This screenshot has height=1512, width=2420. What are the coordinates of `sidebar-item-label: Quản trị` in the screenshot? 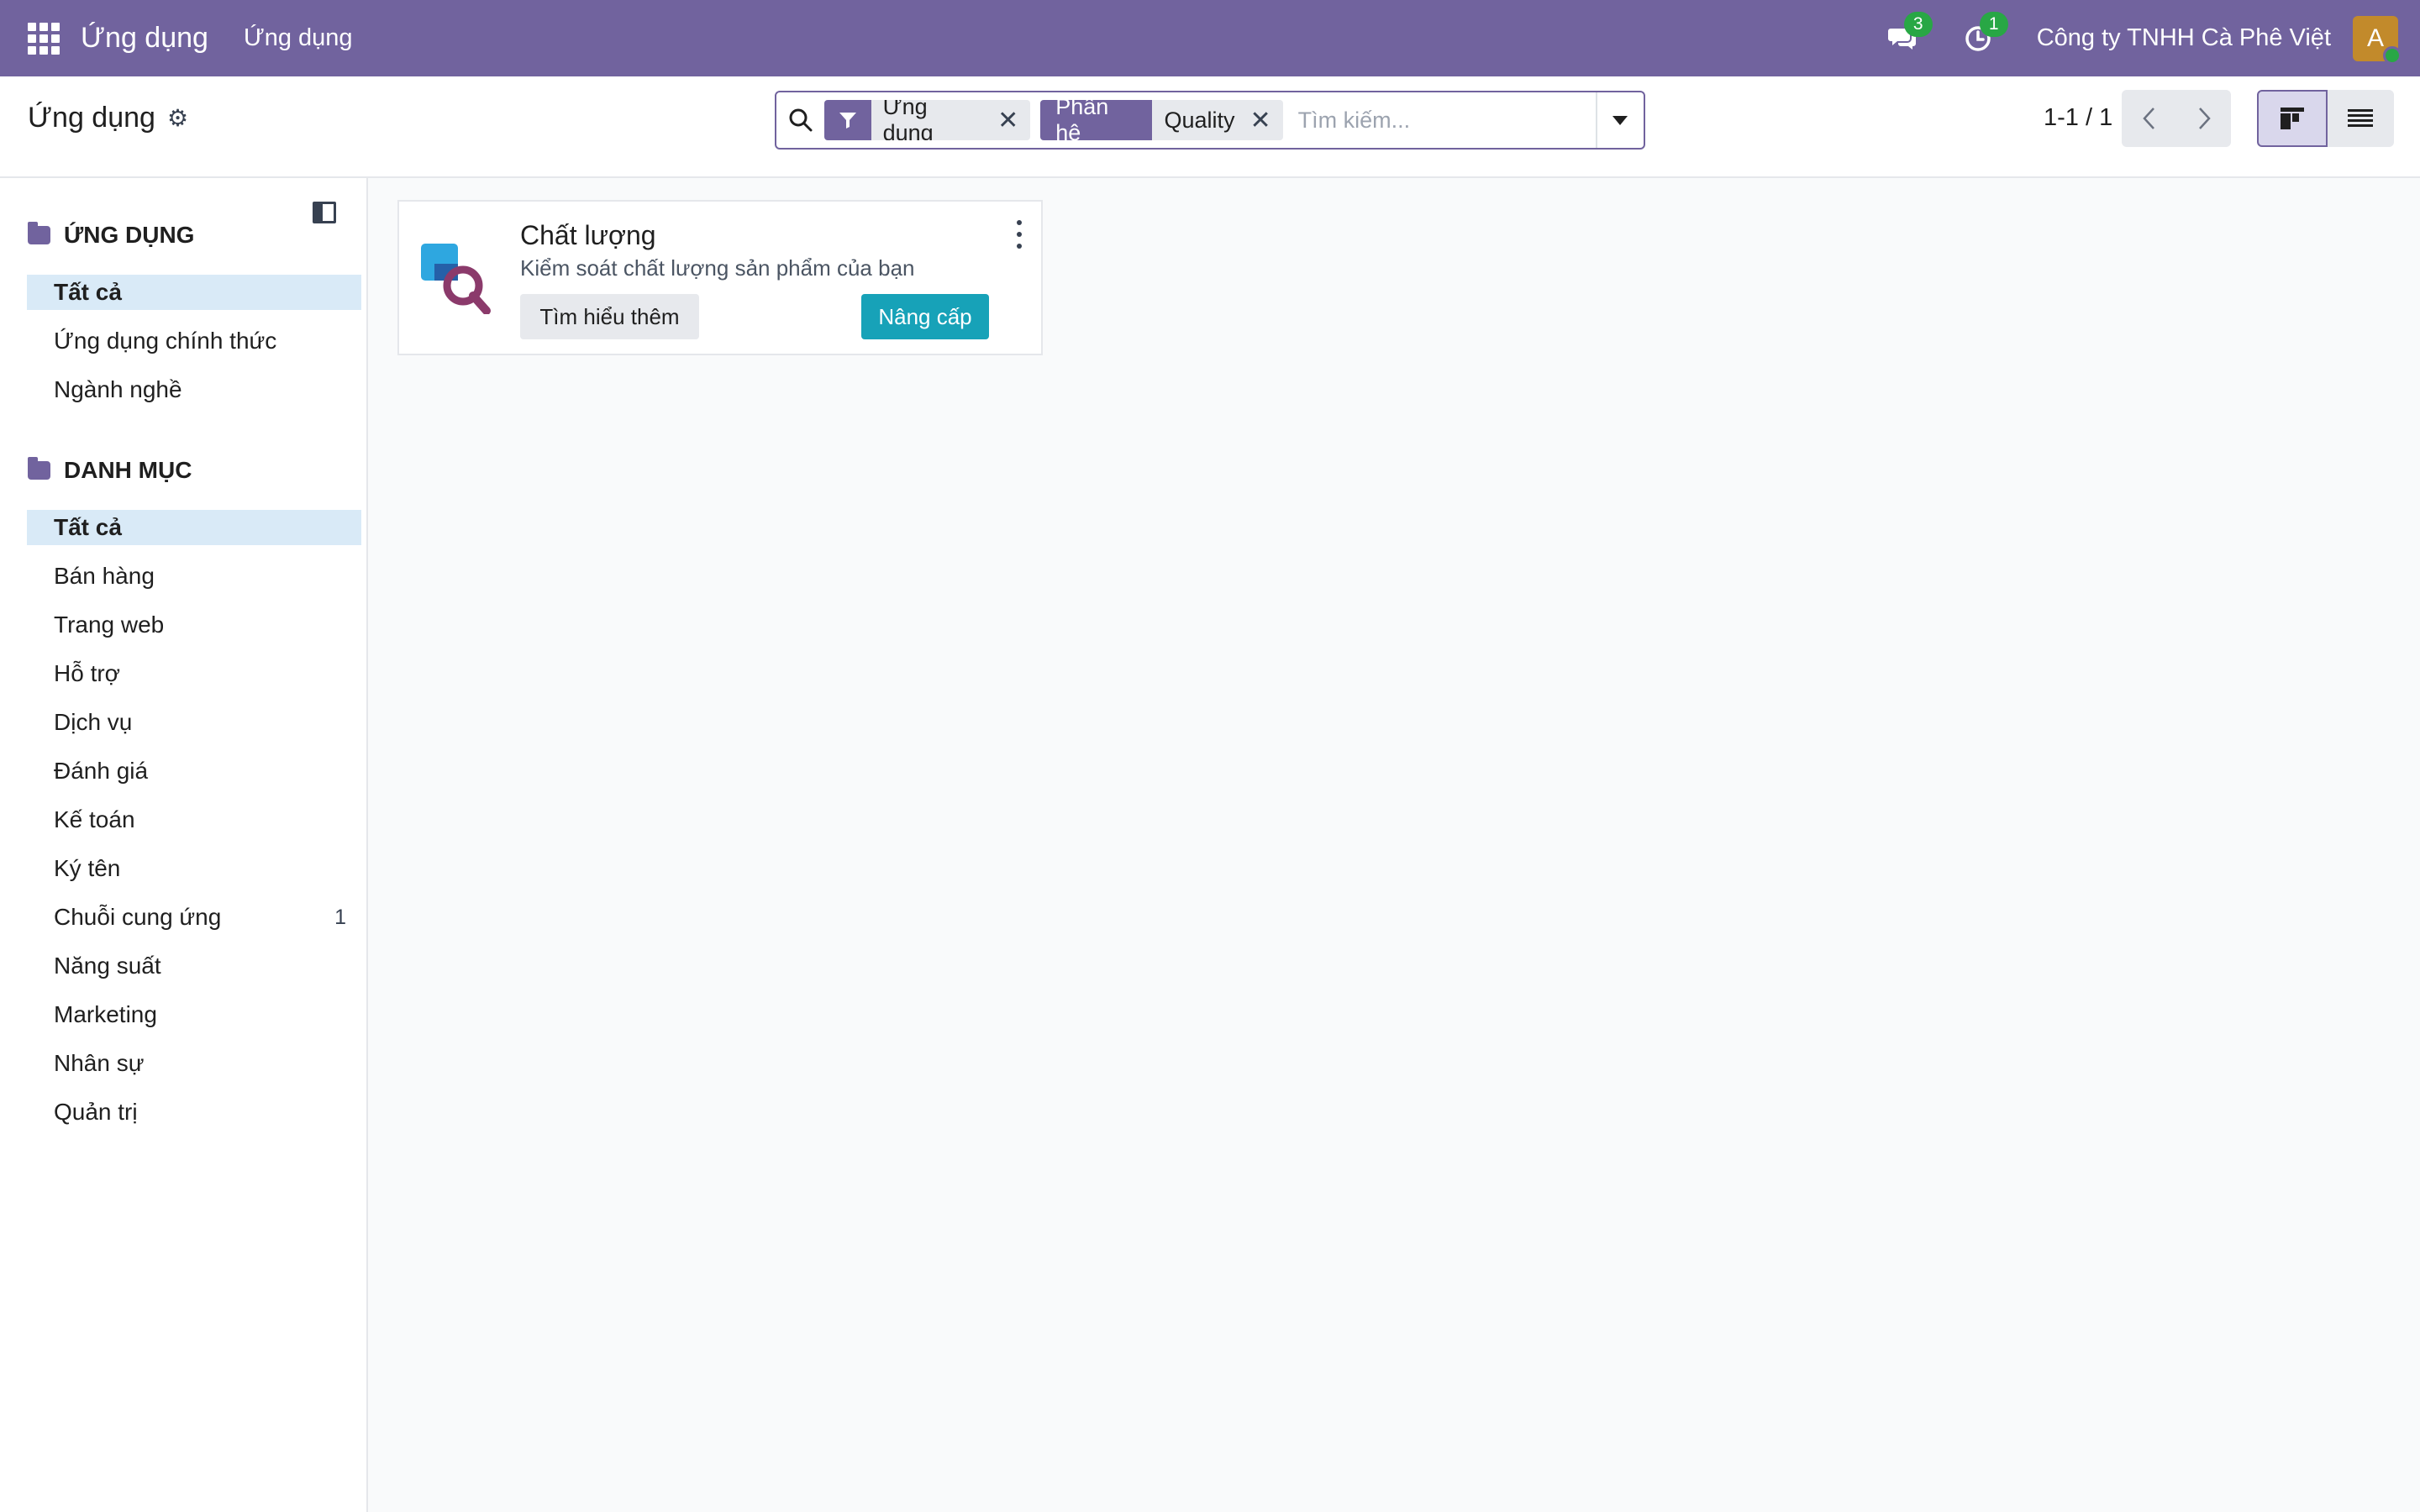 It's located at (96, 1112).